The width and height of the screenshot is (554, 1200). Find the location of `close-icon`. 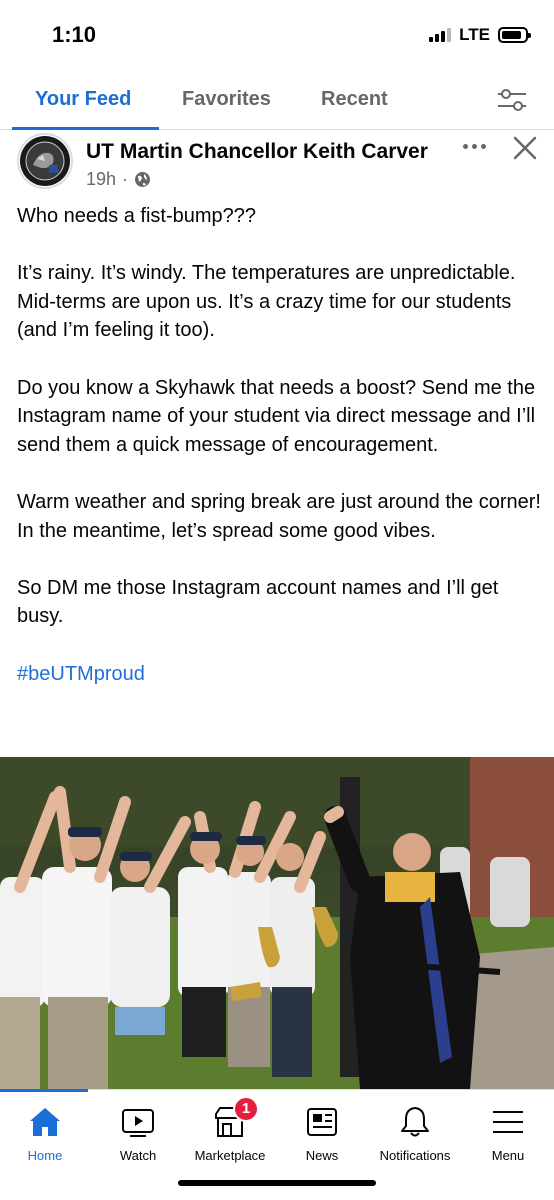

close-icon is located at coordinates (525, 148).